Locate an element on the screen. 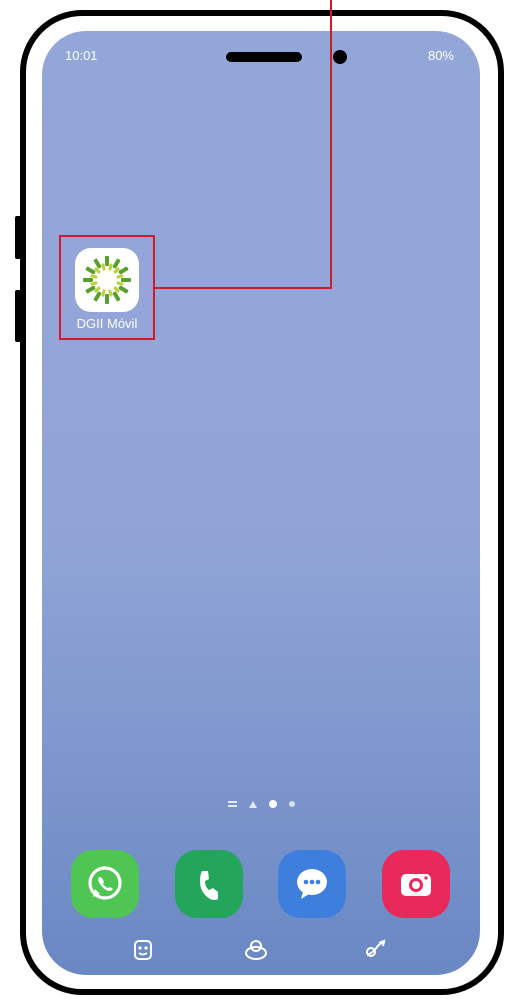  chat-bubble-icon is located at coordinates (312, 884).